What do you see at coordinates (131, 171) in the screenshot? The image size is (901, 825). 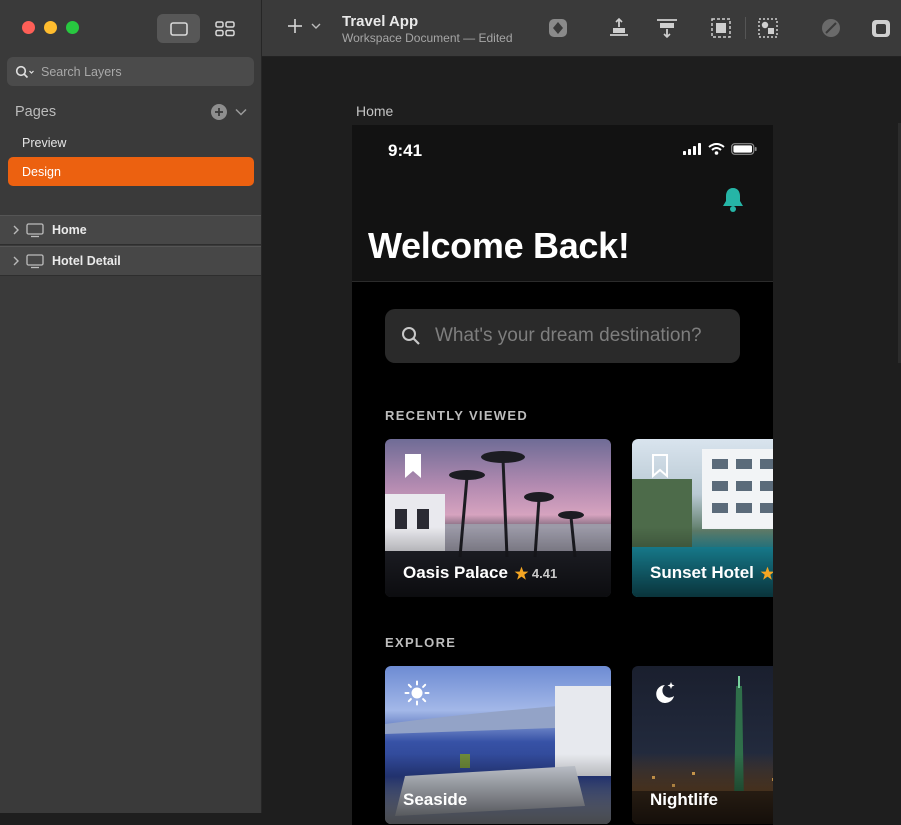 I see `page-item-design: Design` at bounding box center [131, 171].